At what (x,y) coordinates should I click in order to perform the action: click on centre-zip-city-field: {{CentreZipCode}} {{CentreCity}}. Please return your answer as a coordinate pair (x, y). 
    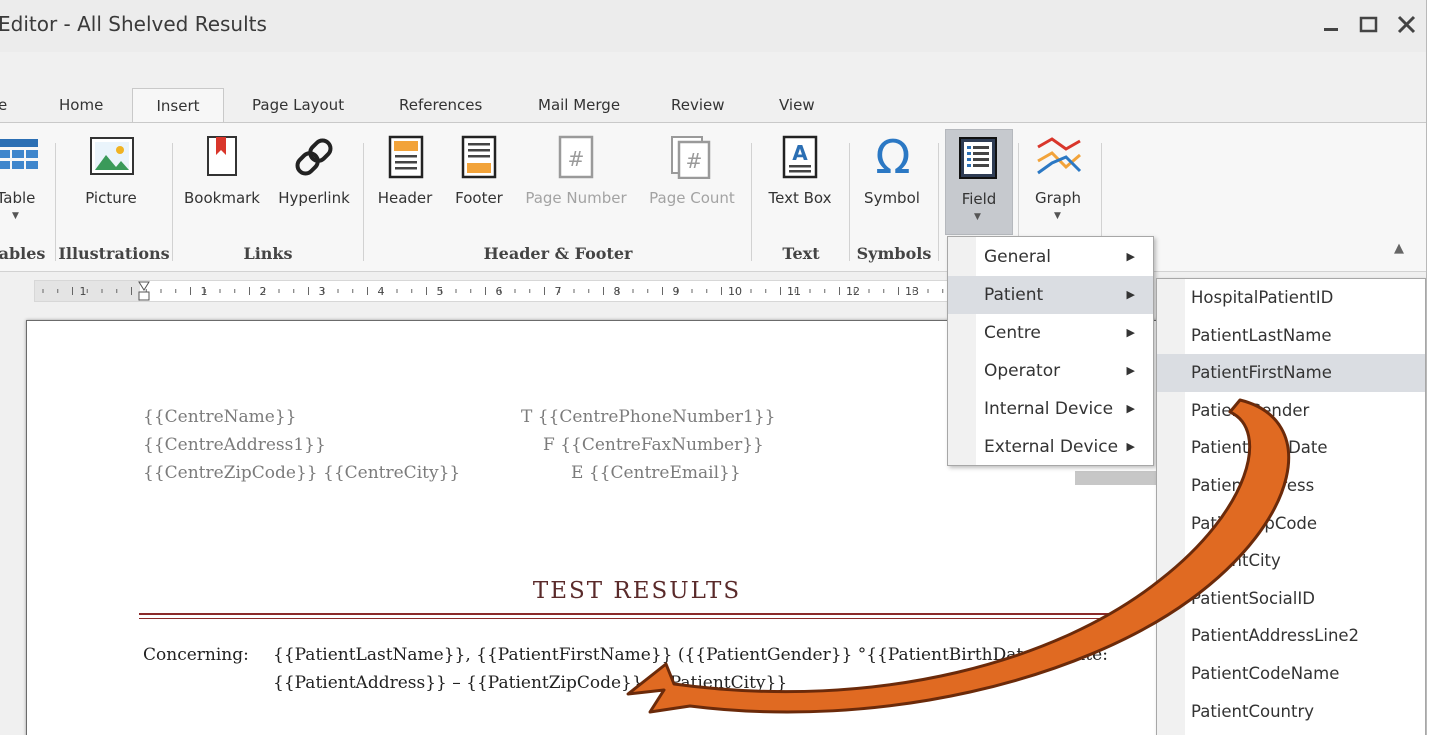
    Looking at the image, I should click on (302, 473).